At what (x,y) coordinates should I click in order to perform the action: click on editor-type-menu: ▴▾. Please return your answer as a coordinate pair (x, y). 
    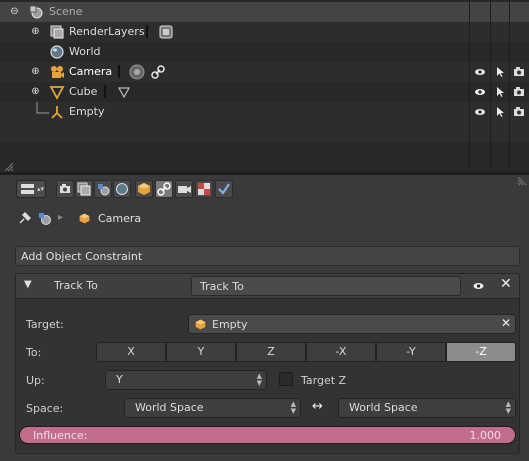
    Looking at the image, I should click on (31, 189).